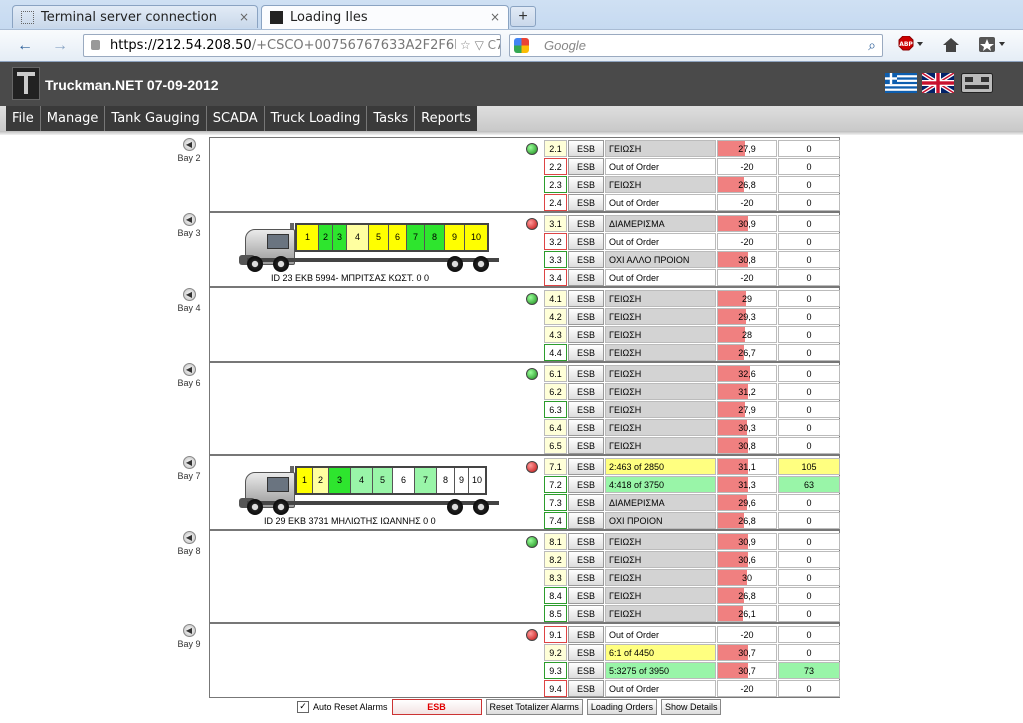 The image size is (1023, 723). Describe the element at coordinates (696, 45) in the screenshot. I see `search-input: Google ⌕` at that location.